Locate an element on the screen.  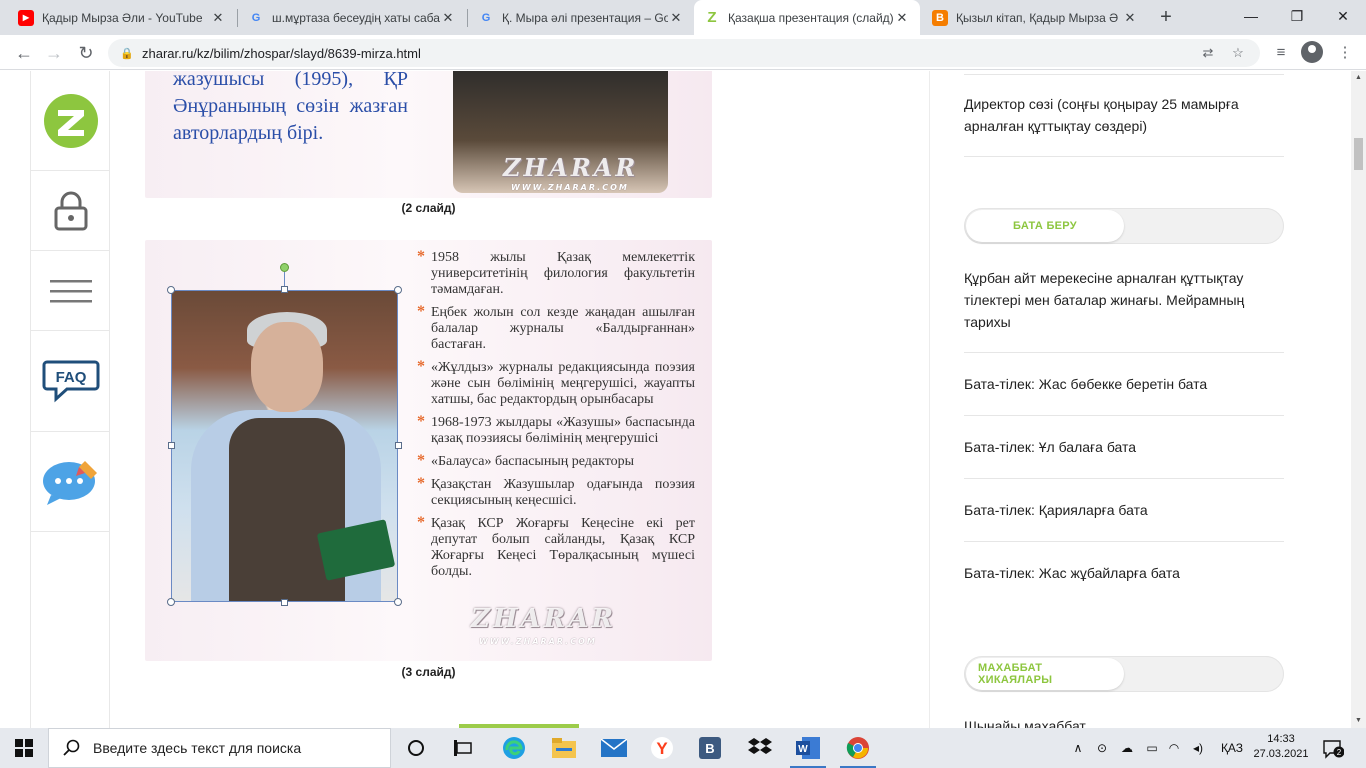
page-scrollbar: ▲ ▼ is located at coordinates (1358, 399).